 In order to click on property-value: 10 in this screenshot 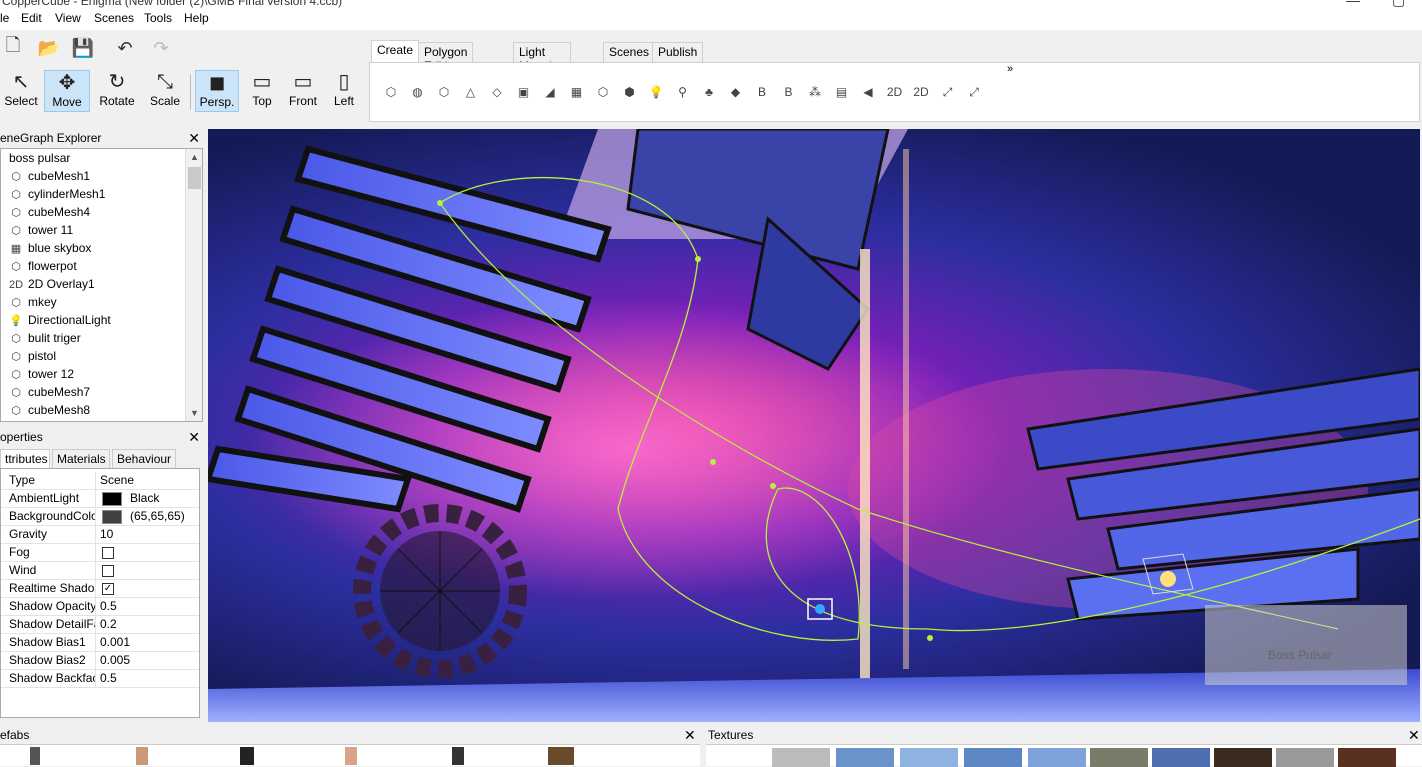, I will do `click(147, 535)`.